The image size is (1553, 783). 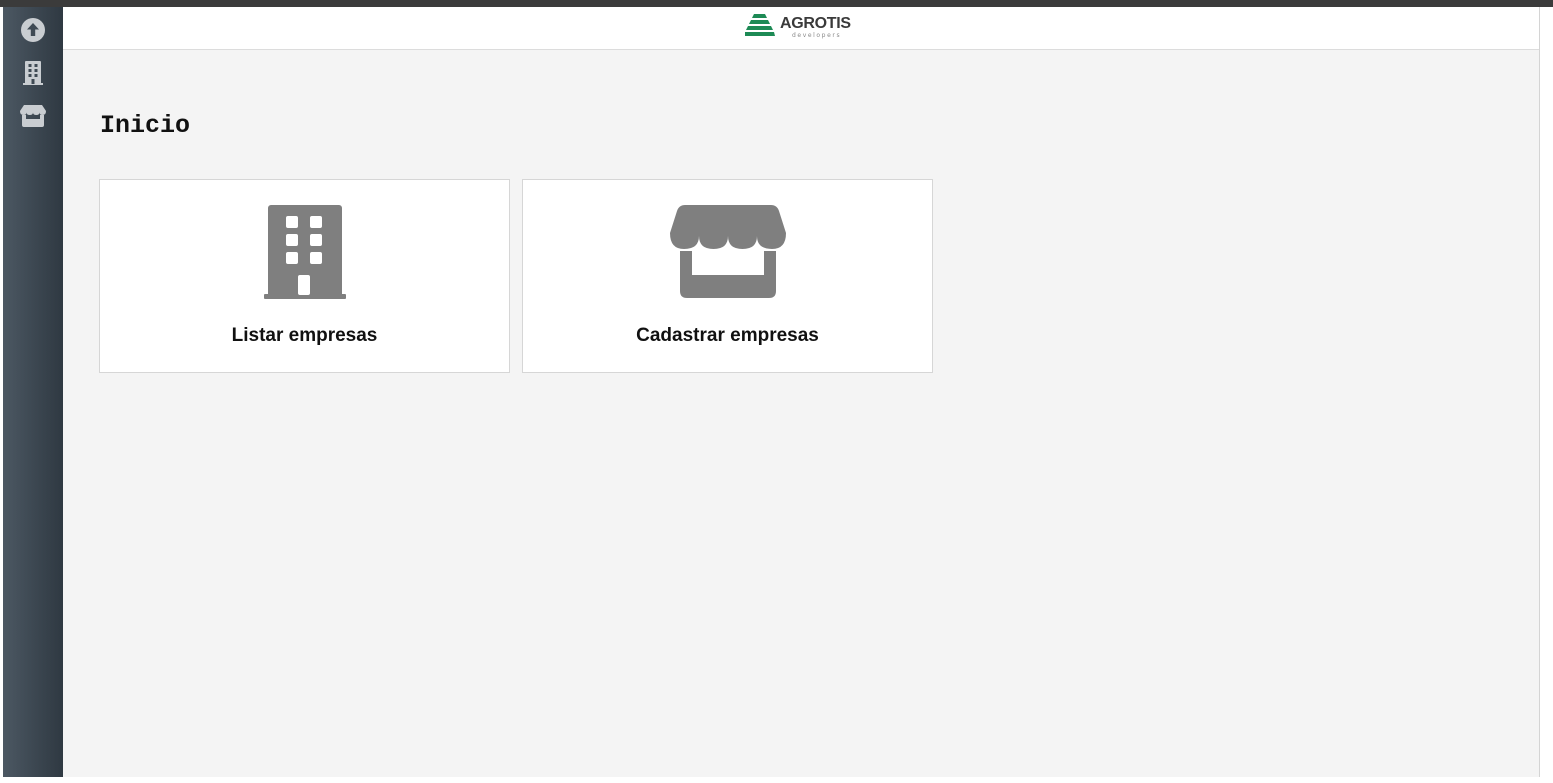 I want to click on card-label: Listar empresas, so click(x=304, y=335).